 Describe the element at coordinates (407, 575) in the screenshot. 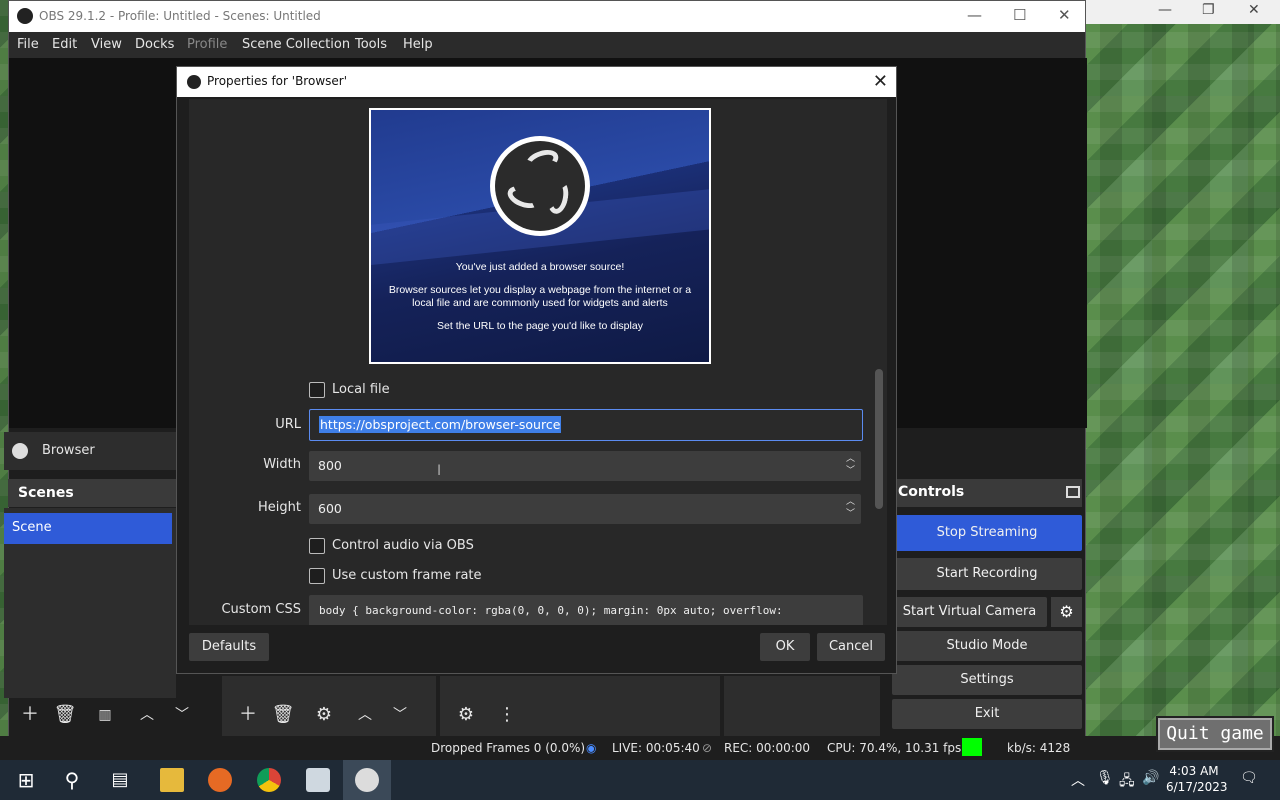

I see `custom-frame-rate-label: Use custom frame rate` at that location.